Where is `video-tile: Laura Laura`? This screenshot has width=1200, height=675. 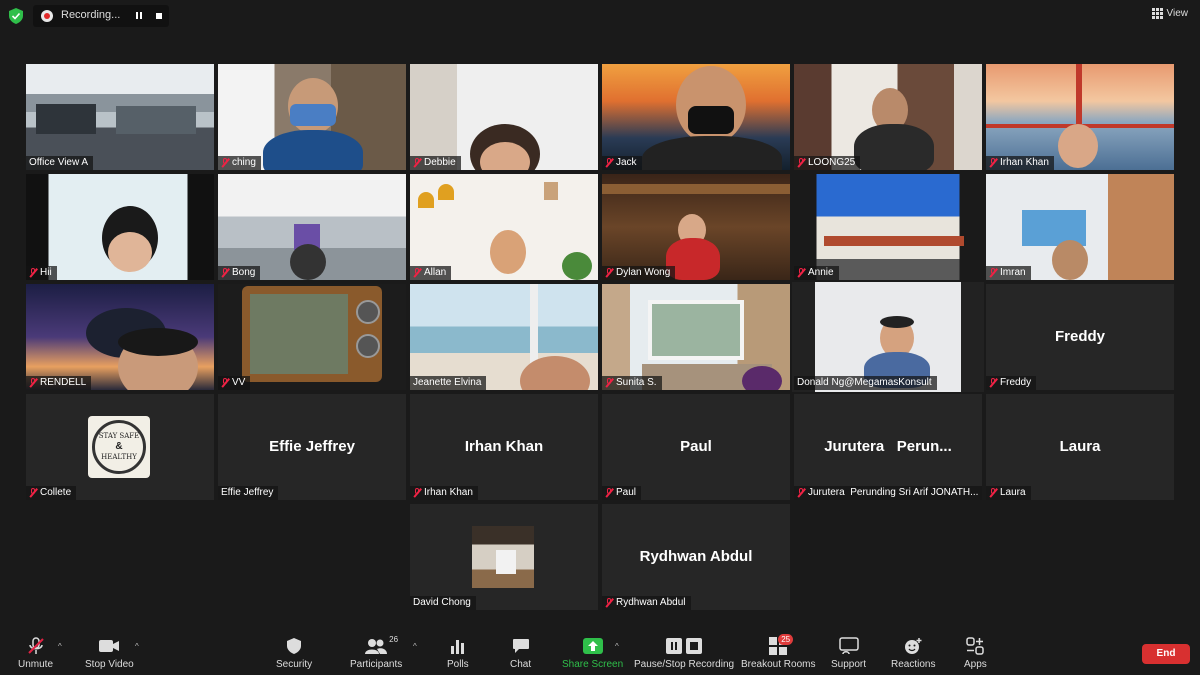
video-tile: Laura Laura is located at coordinates (1080, 447).